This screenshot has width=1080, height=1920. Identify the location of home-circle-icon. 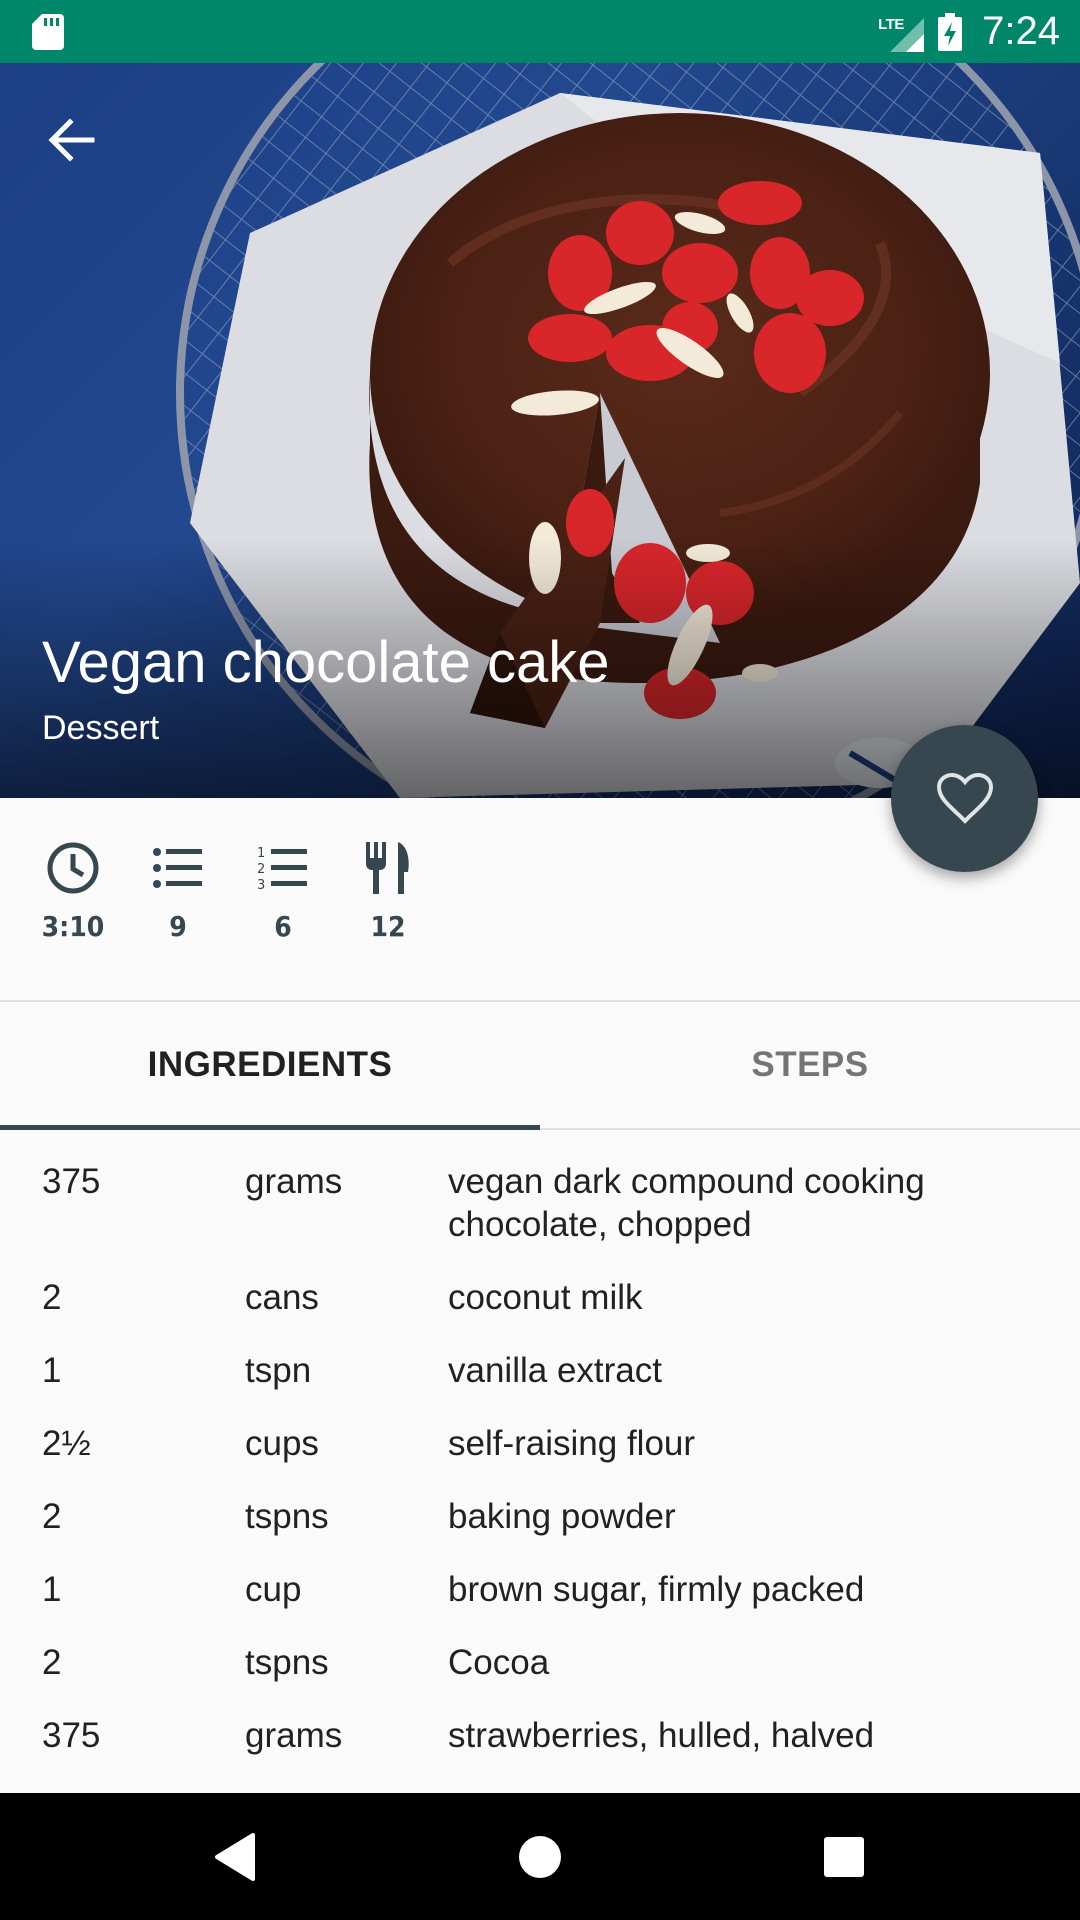
(539, 1856).